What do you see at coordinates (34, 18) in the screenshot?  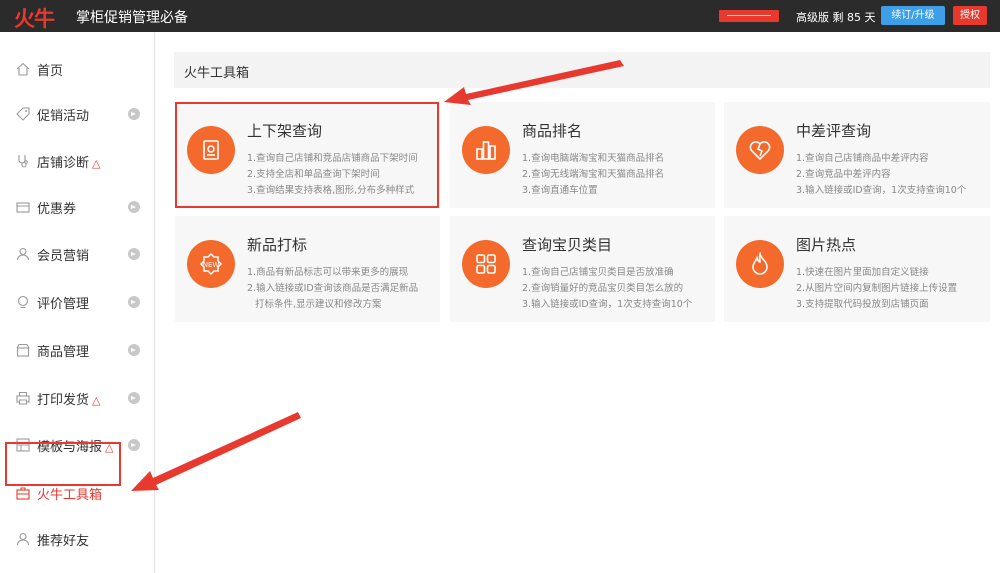 I see `logo: 火牛` at bounding box center [34, 18].